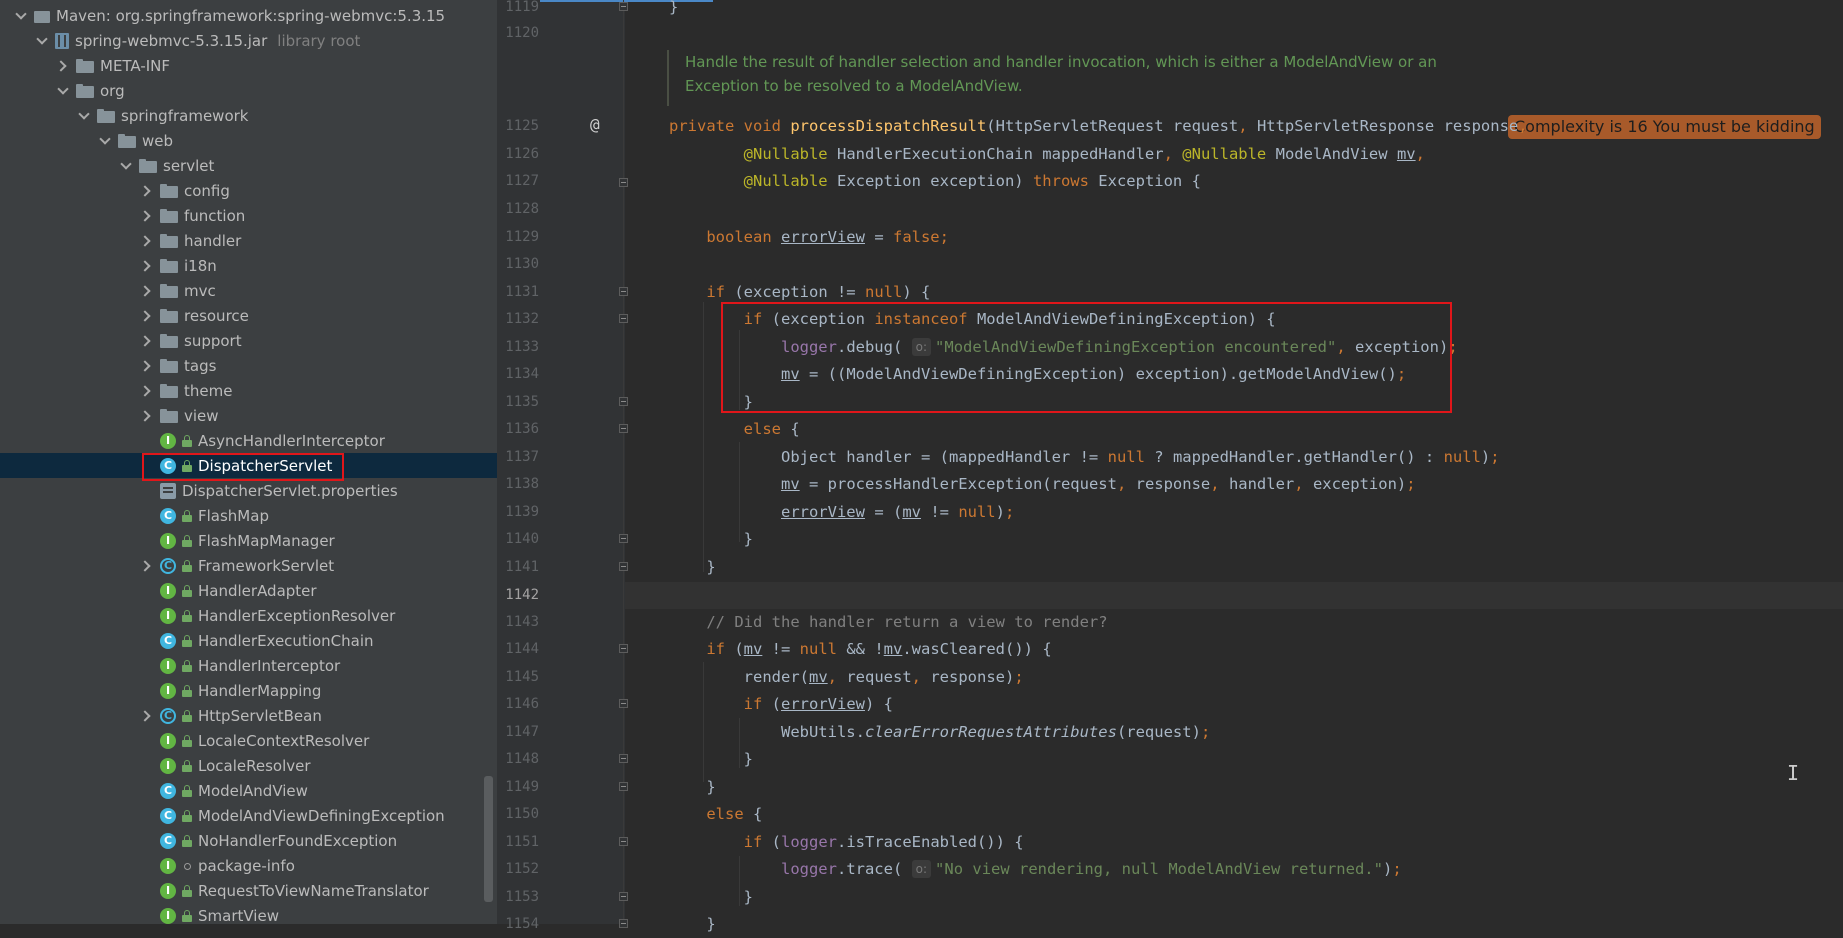 This screenshot has height=938, width=1843. I want to click on tree-item: I LocaleContextResolver, so click(248, 740).